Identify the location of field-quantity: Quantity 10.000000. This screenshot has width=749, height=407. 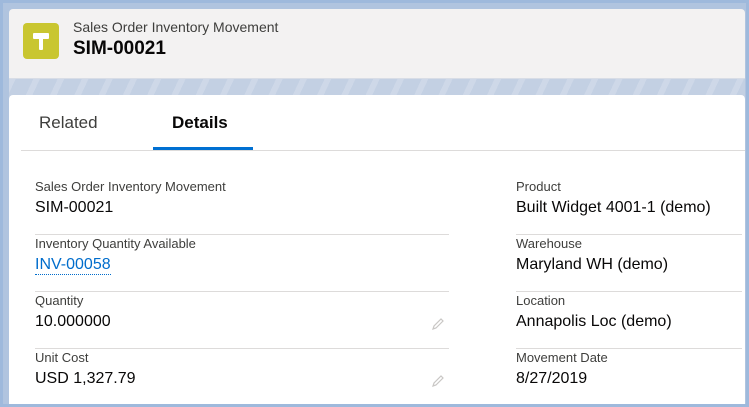
(242, 321).